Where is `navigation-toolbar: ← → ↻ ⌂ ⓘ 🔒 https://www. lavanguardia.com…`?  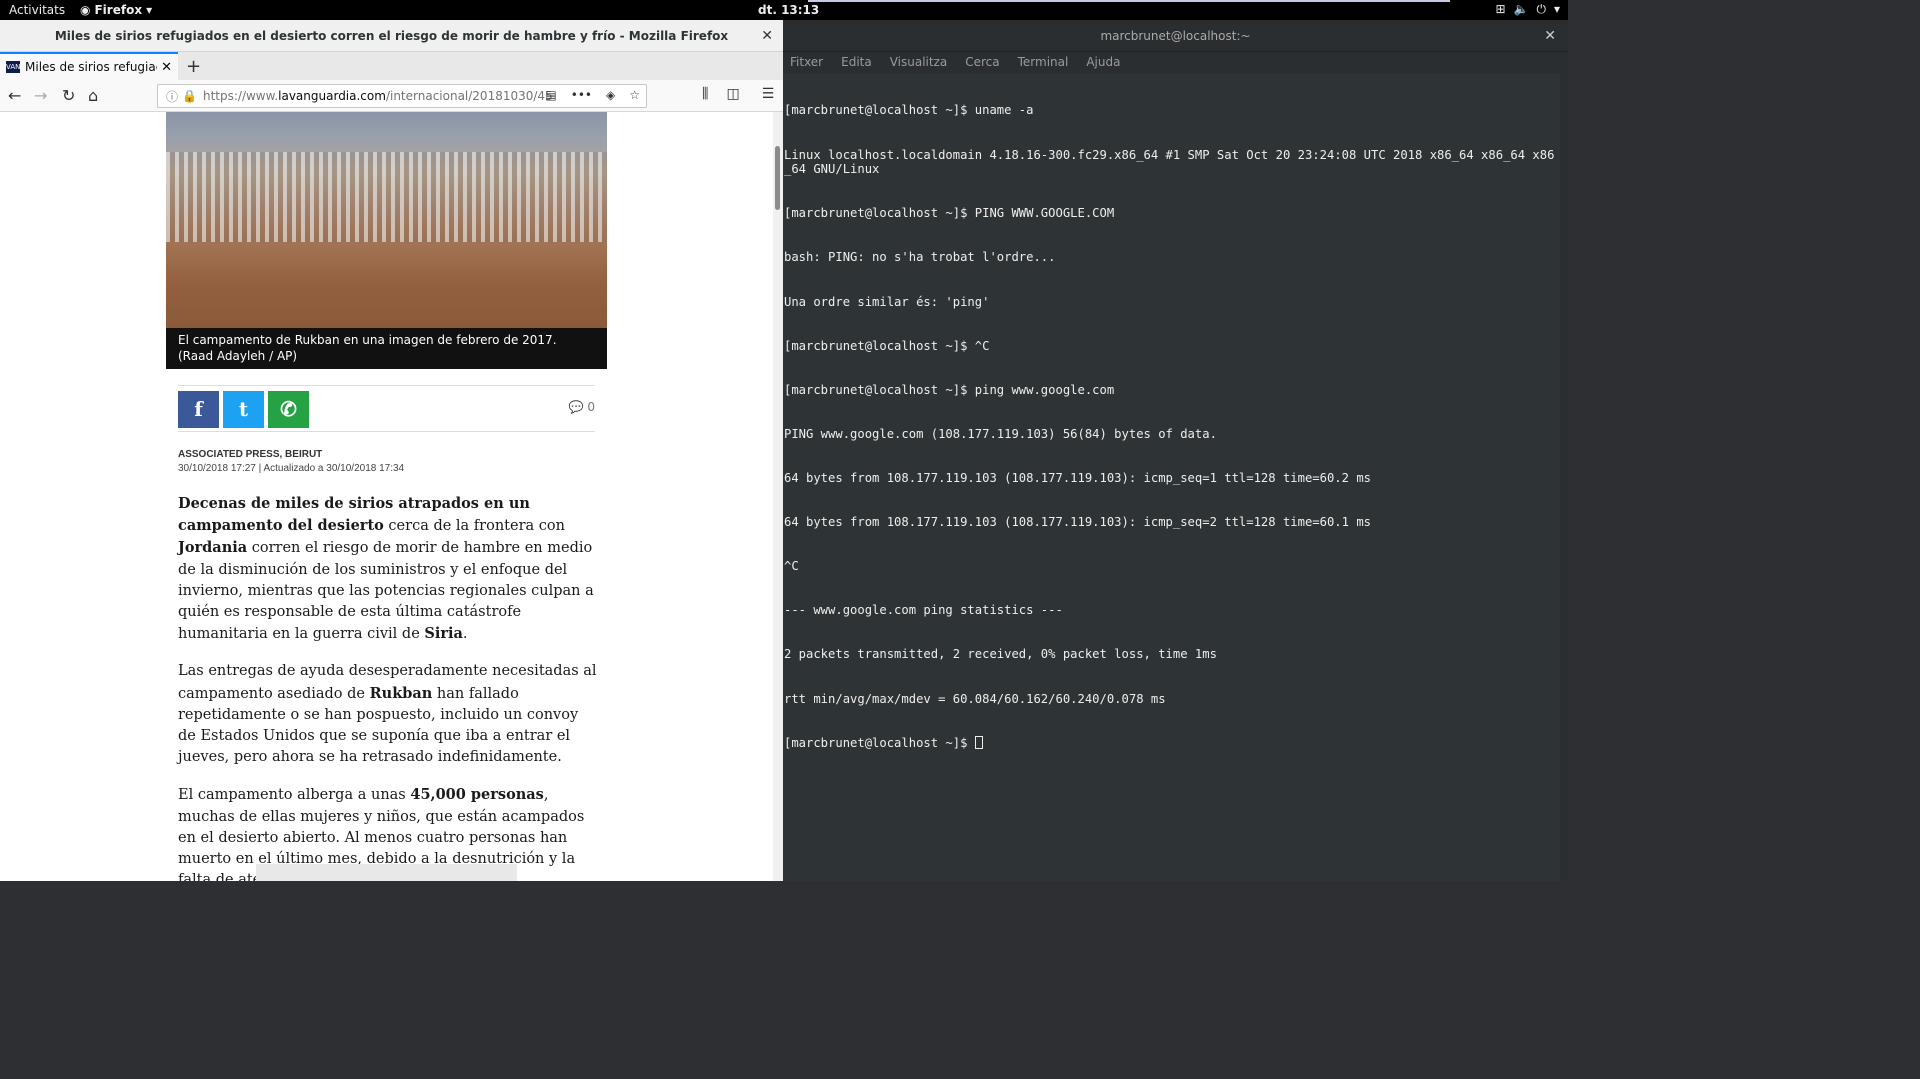
navigation-toolbar: ← → ↻ ⌂ ⓘ 🔒 https://www. lavanguardia.com… is located at coordinates (391, 96).